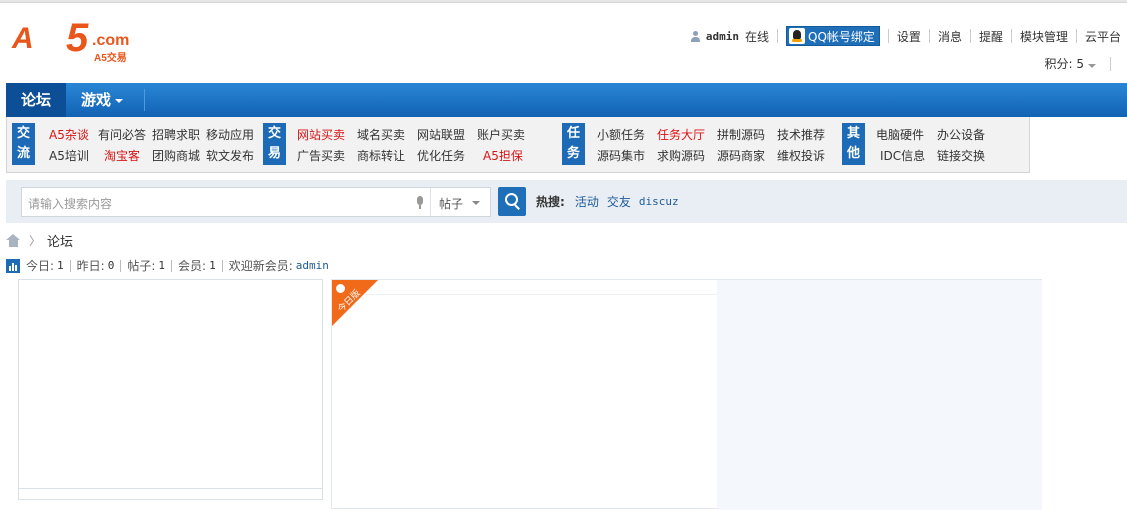 The height and width of the screenshot is (510, 1127). What do you see at coordinates (111, 265) in the screenshot?
I see `stat-value: 0` at bounding box center [111, 265].